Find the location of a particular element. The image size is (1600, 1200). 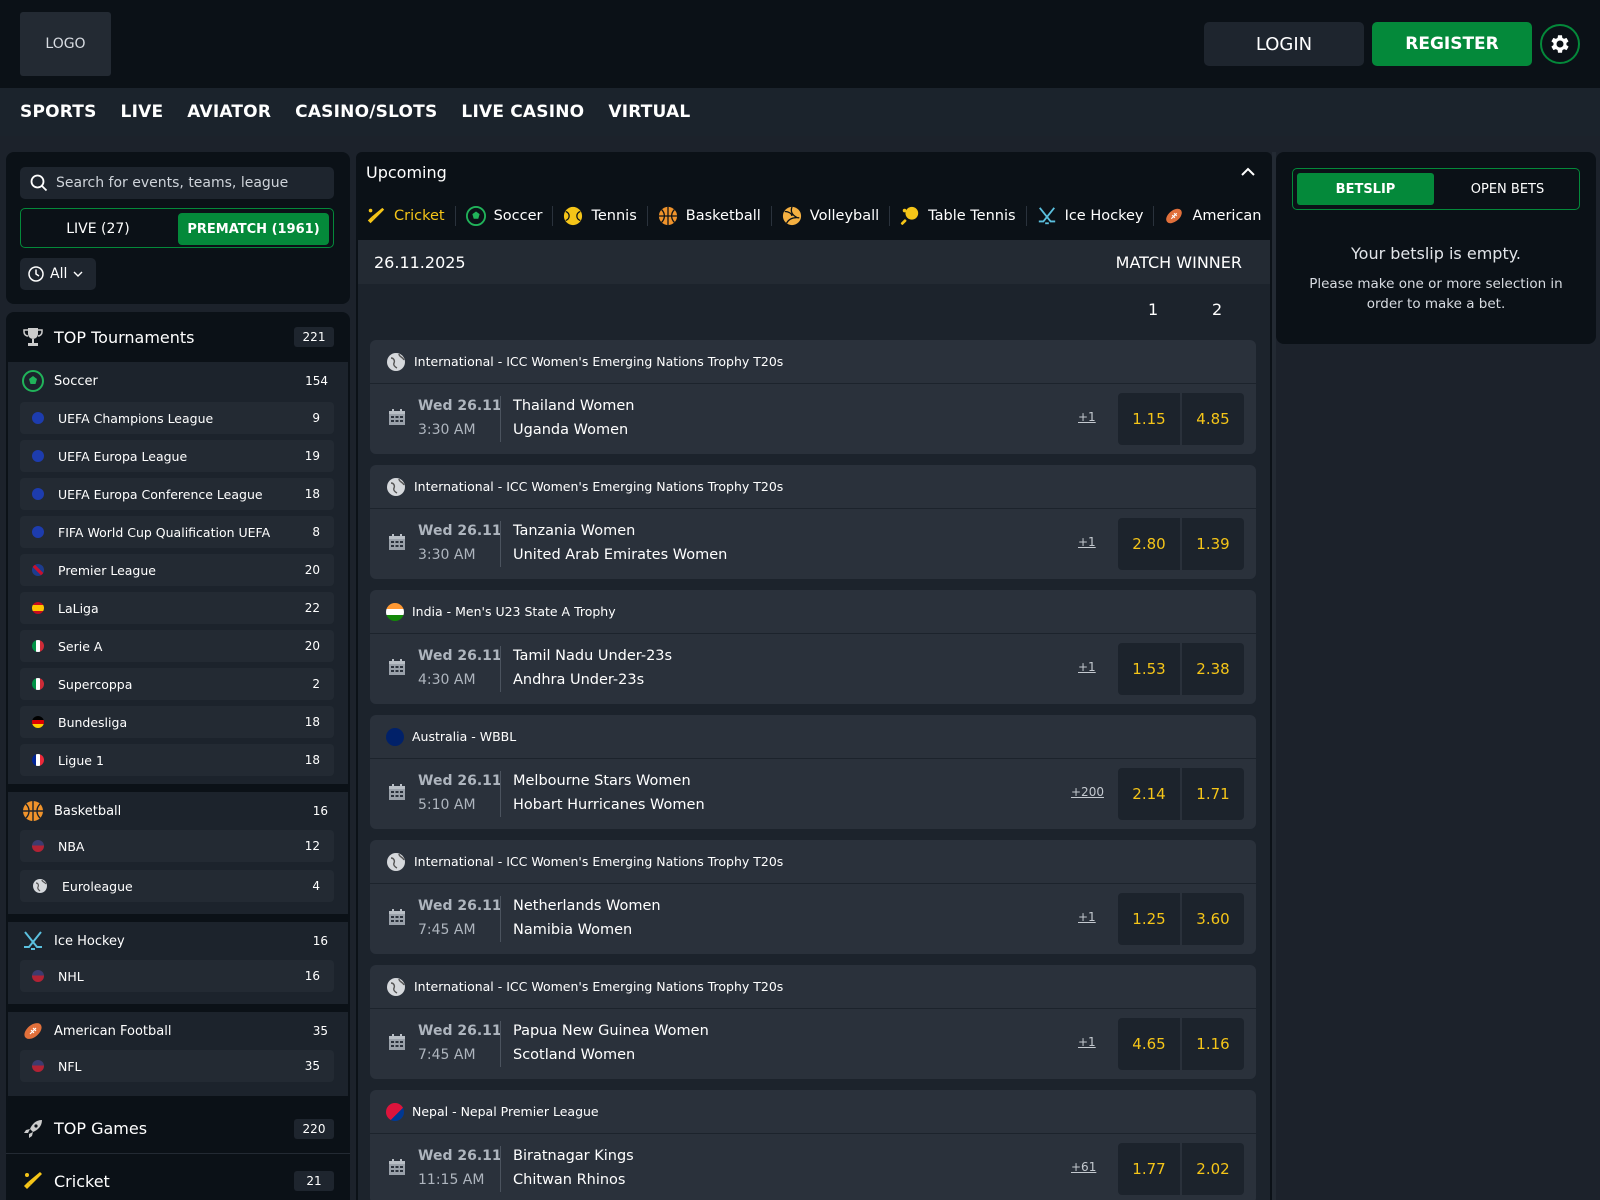

sport-header-basketball: Basketball 16 is located at coordinates (178, 811).